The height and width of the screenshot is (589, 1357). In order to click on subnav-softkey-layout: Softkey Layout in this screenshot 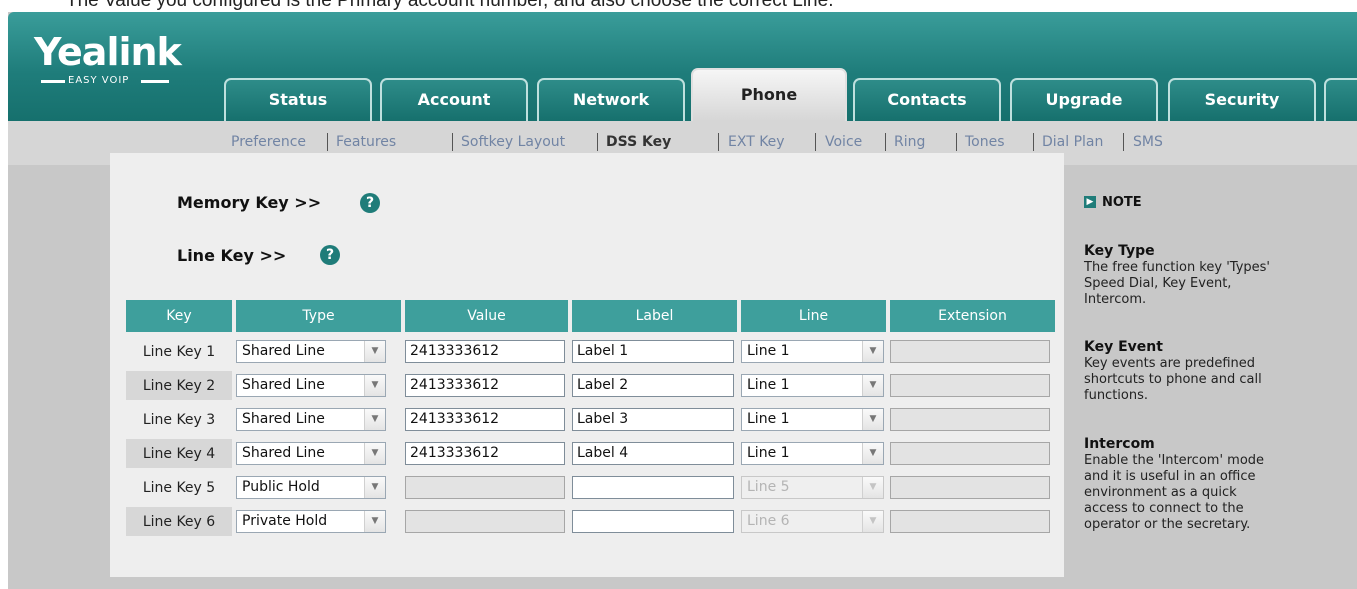, I will do `click(513, 142)`.